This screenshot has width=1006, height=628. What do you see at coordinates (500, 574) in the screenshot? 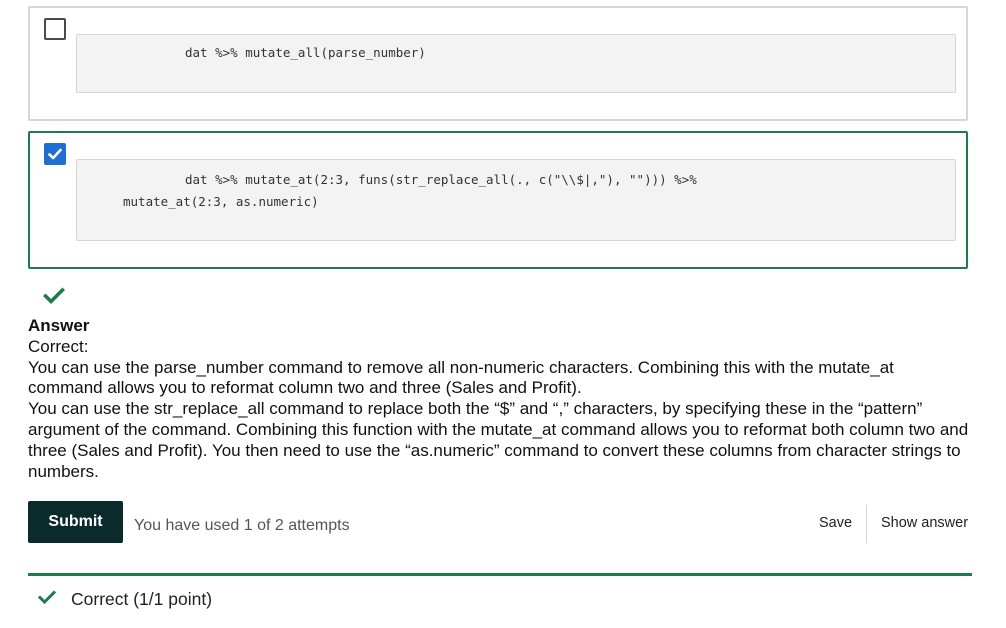
I see `status-divider` at bounding box center [500, 574].